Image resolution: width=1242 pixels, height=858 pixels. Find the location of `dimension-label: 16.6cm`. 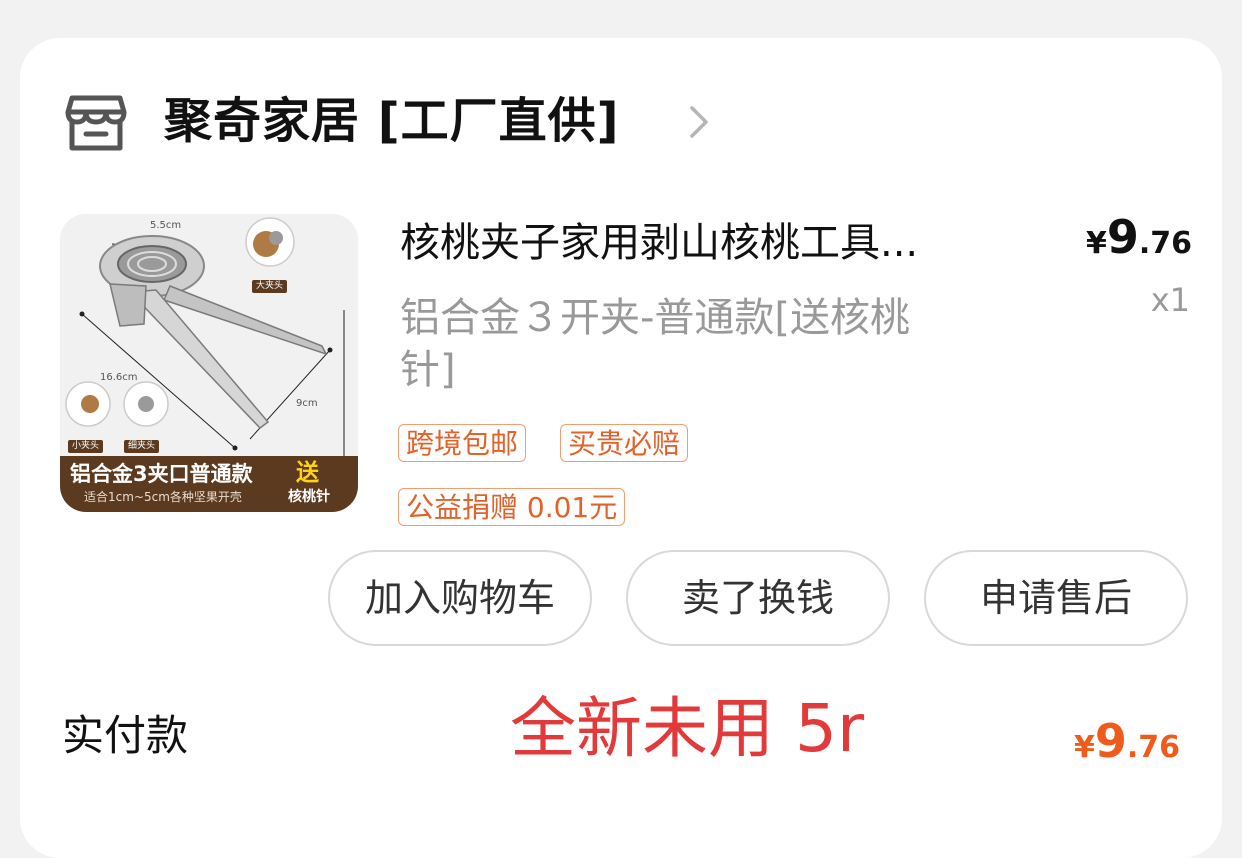

dimension-label: 16.6cm is located at coordinates (119, 377).